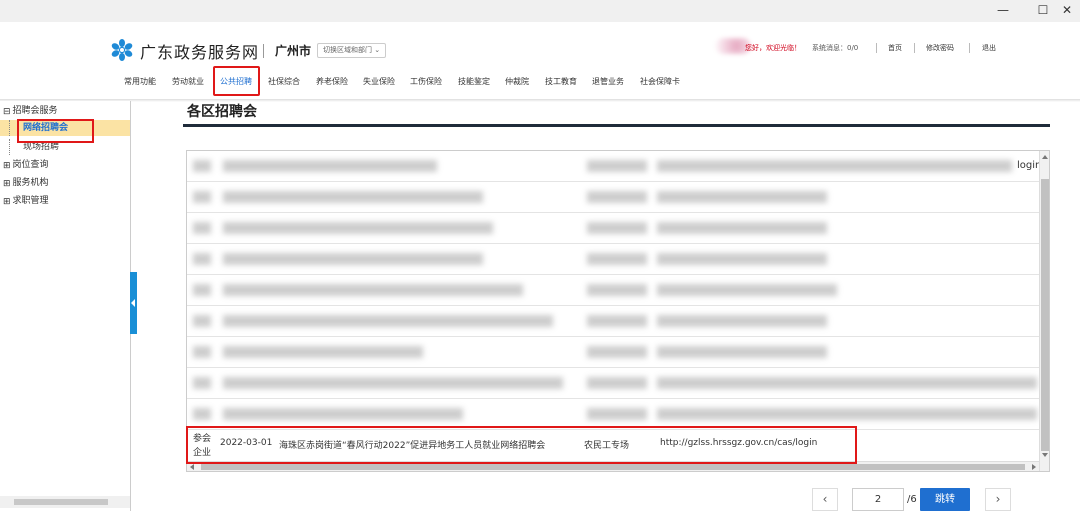 The height and width of the screenshot is (511, 1080). Describe the element at coordinates (65, 201) in the screenshot. I see `sidebar-item-job-seeker-management: ⊞ 求职管理` at that location.